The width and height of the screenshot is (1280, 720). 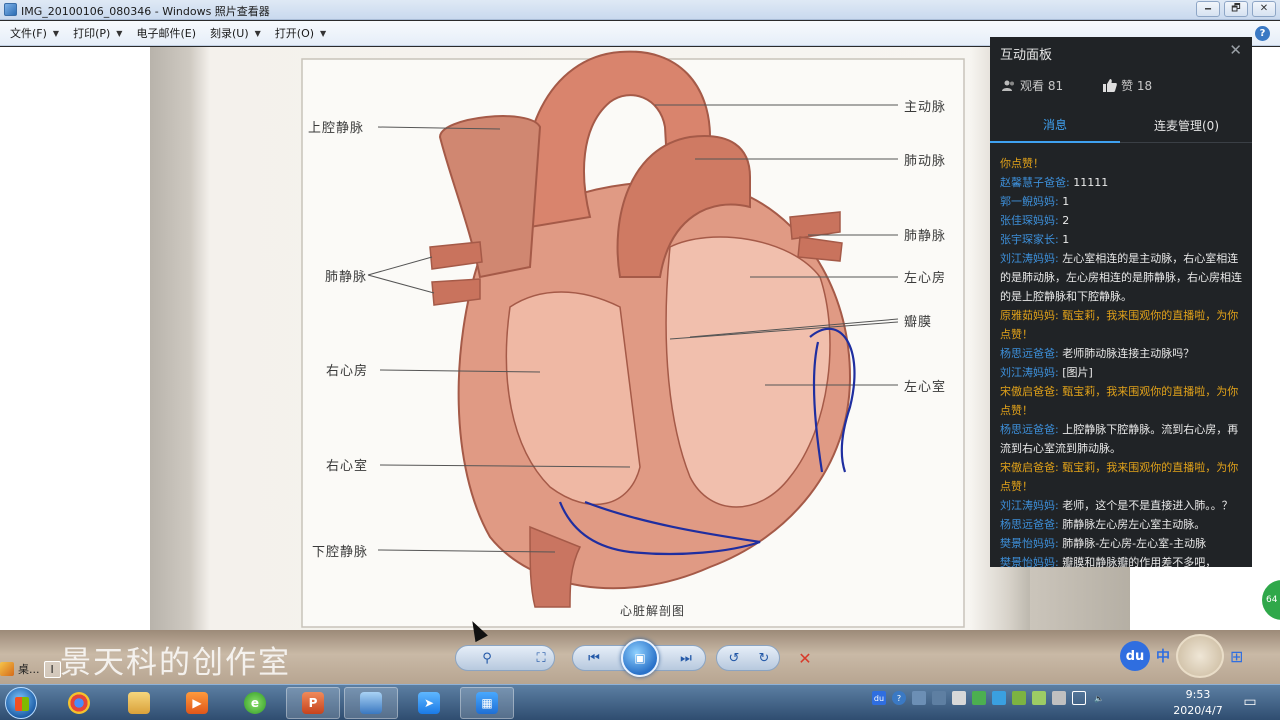 What do you see at coordinates (347, 466) in the screenshot?
I see `label-right-ventricle: 右心室` at bounding box center [347, 466].